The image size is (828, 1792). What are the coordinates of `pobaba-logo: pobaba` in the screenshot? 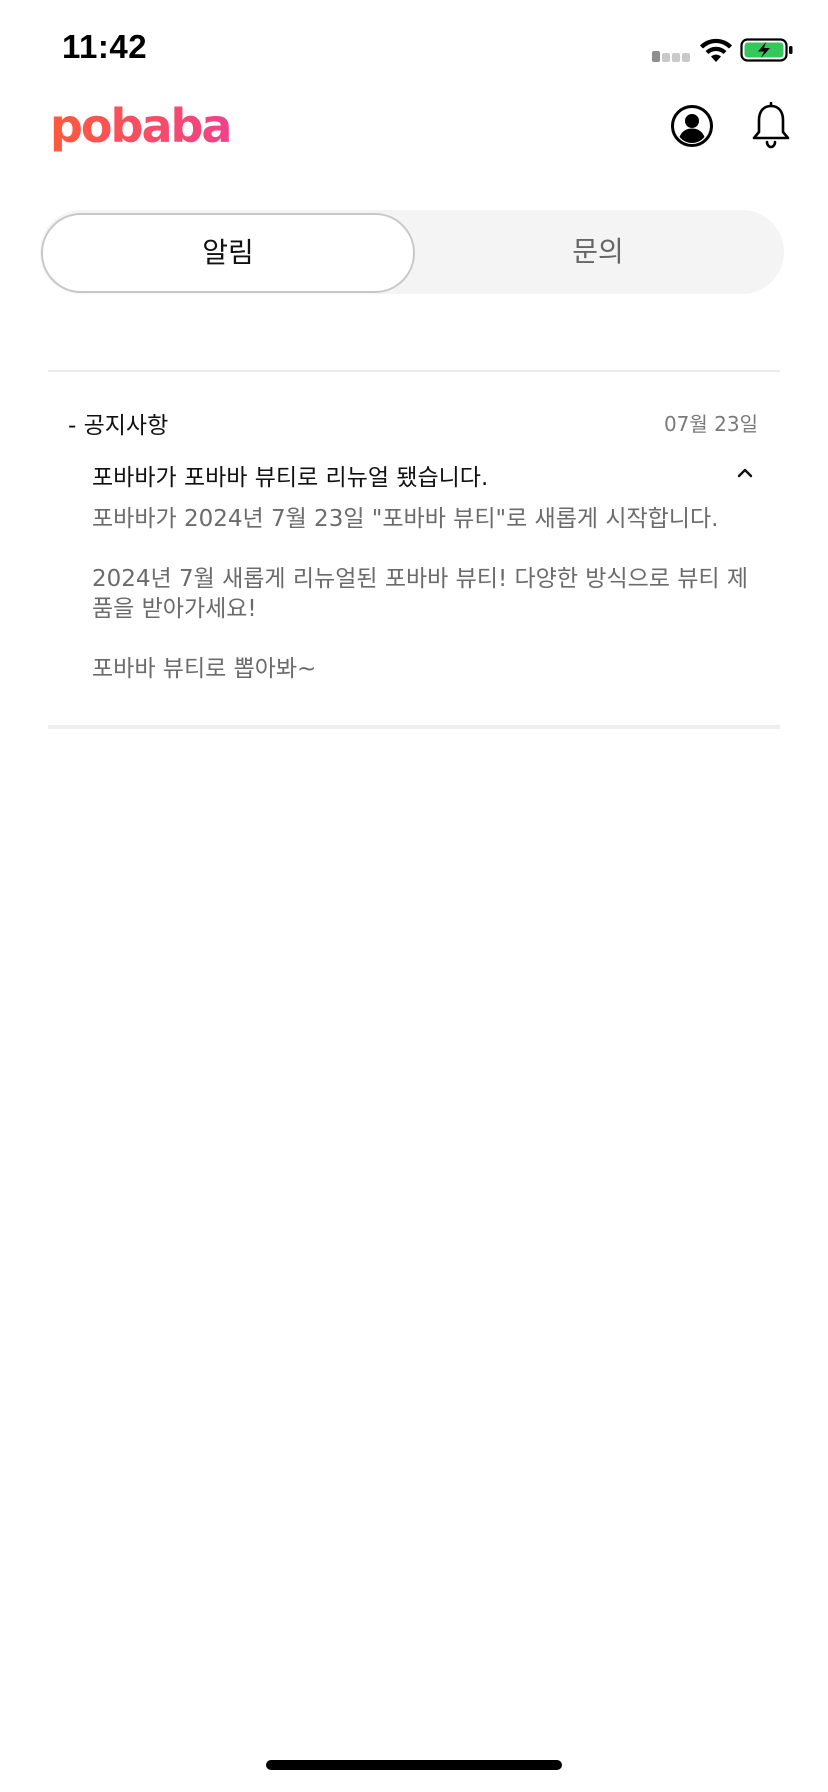 It's located at (143, 130).